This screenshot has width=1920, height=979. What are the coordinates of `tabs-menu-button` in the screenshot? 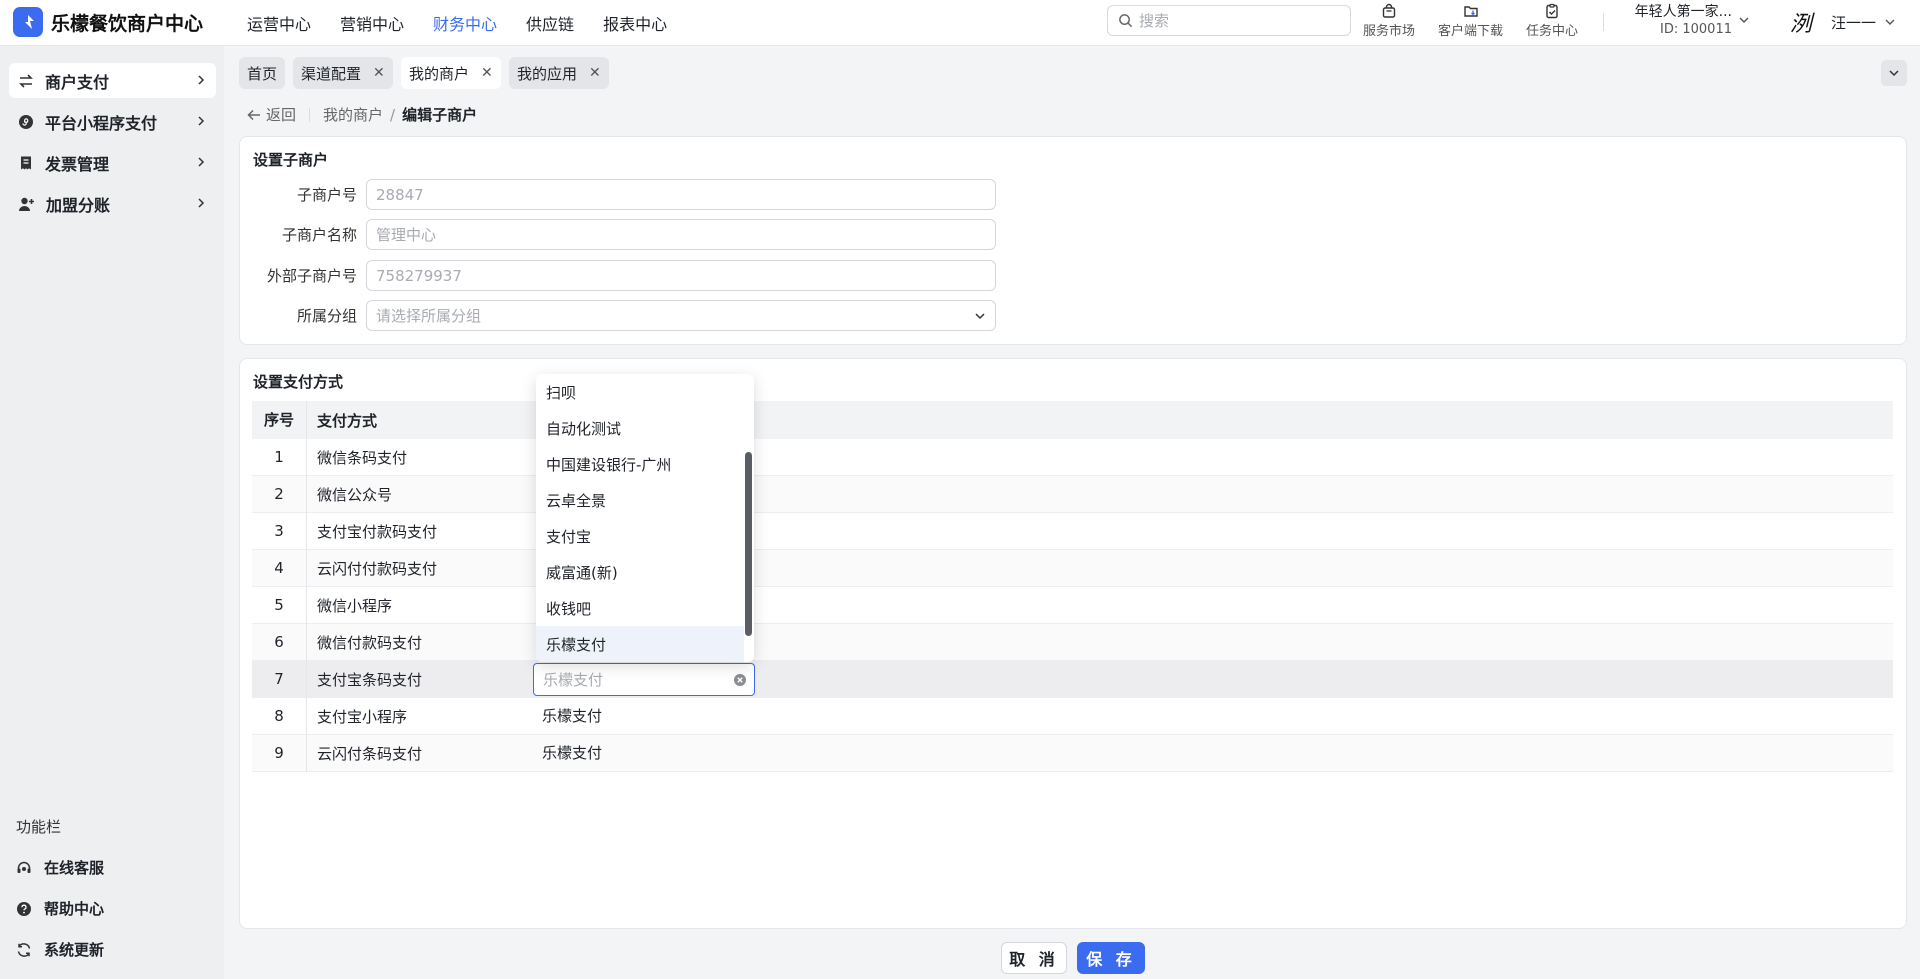 It's located at (1894, 73).